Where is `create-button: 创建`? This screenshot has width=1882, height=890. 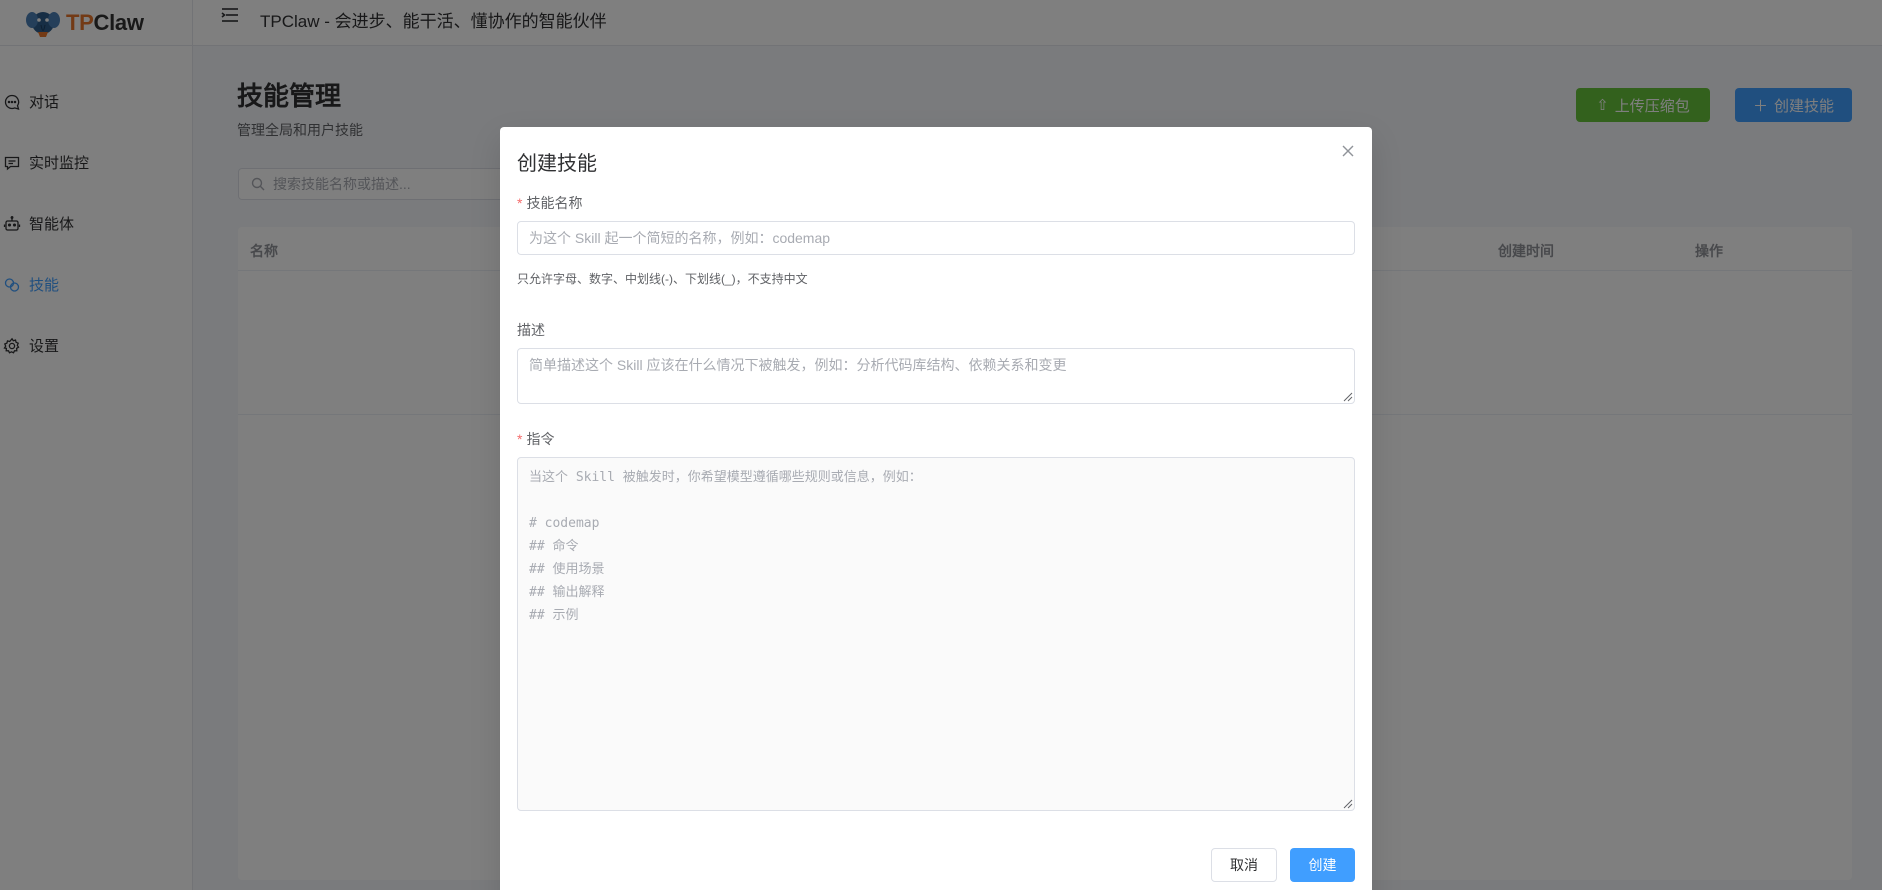 create-button: 创建 is located at coordinates (1322, 865).